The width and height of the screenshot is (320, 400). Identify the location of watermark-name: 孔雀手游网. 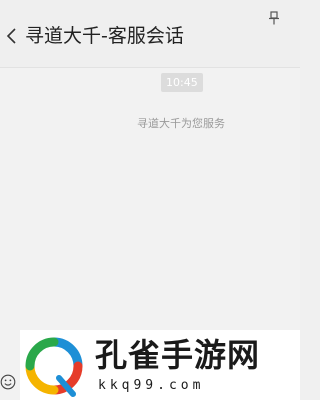
(178, 355).